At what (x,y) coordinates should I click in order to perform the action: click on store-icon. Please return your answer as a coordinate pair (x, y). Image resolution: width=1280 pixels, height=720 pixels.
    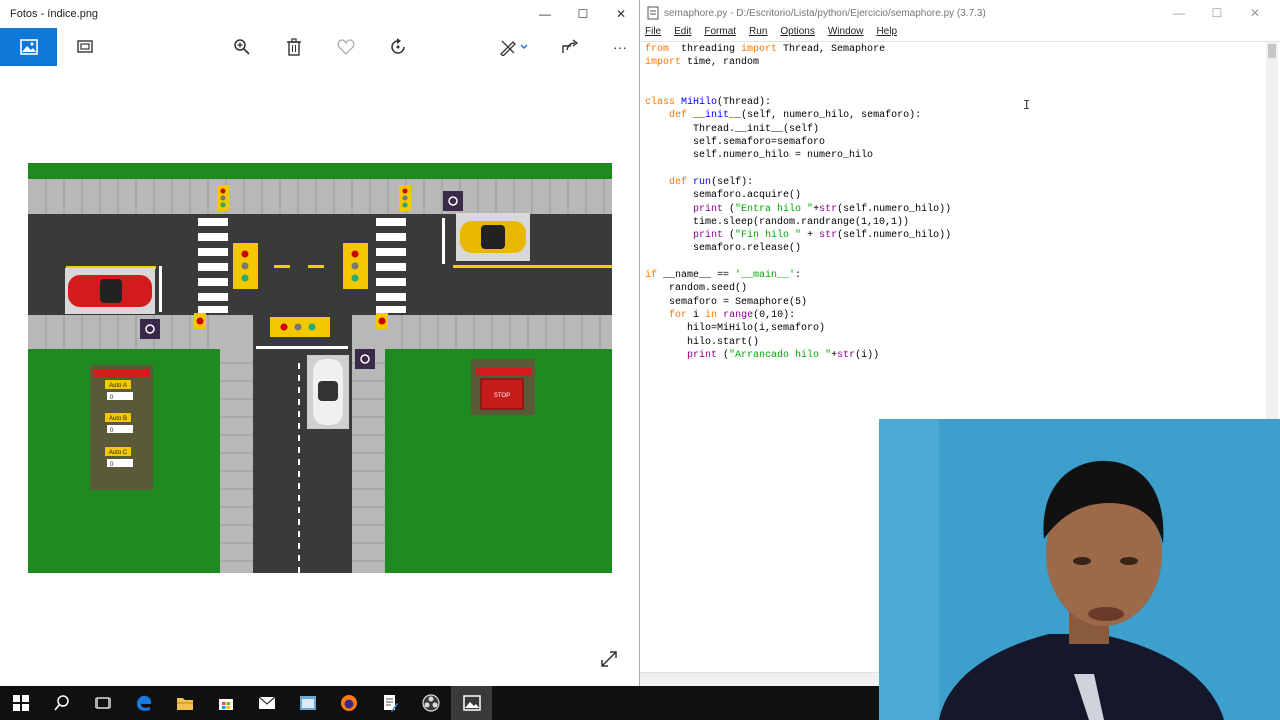
    Looking at the image, I should click on (225, 704).